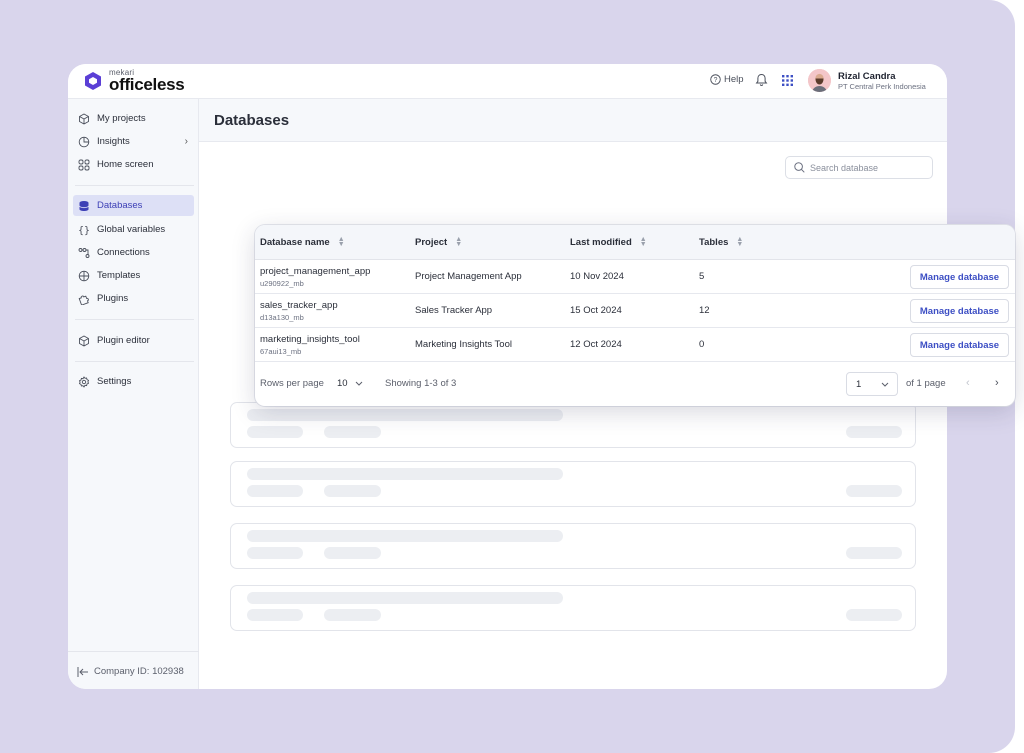 This screenshot has width=1024, height=753. What do you see at coordinates (82, 671) in the screenshot?
I see `collapse-sidebar-icon` at bounding box center [82, 671].